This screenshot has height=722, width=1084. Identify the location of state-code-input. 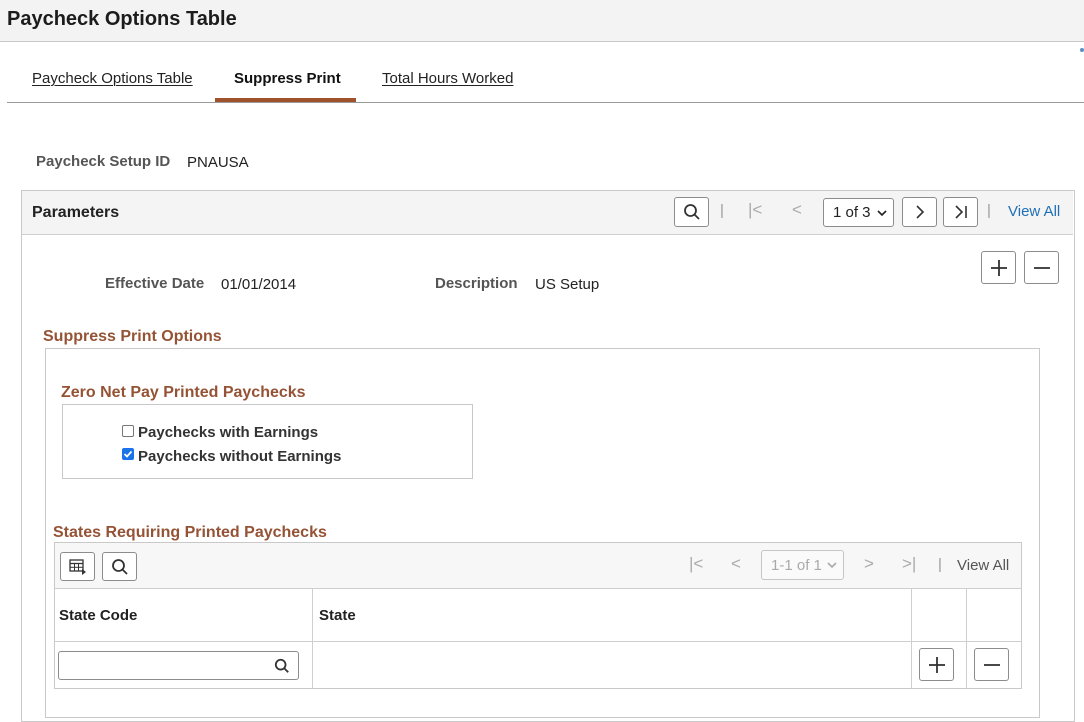
(178, 665).